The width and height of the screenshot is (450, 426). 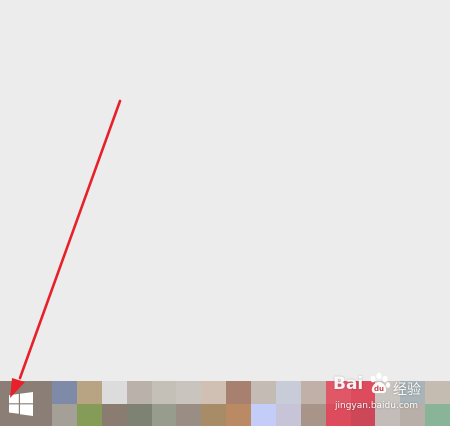 I want to click on windows-logo-icon, so click(x=21, y=403).